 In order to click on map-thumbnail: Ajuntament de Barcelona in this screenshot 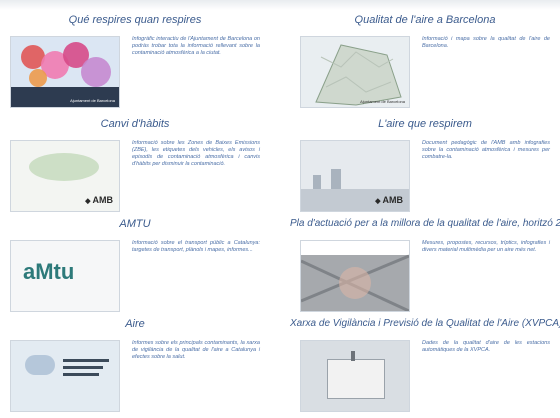, I will do `click(355, 72)`.